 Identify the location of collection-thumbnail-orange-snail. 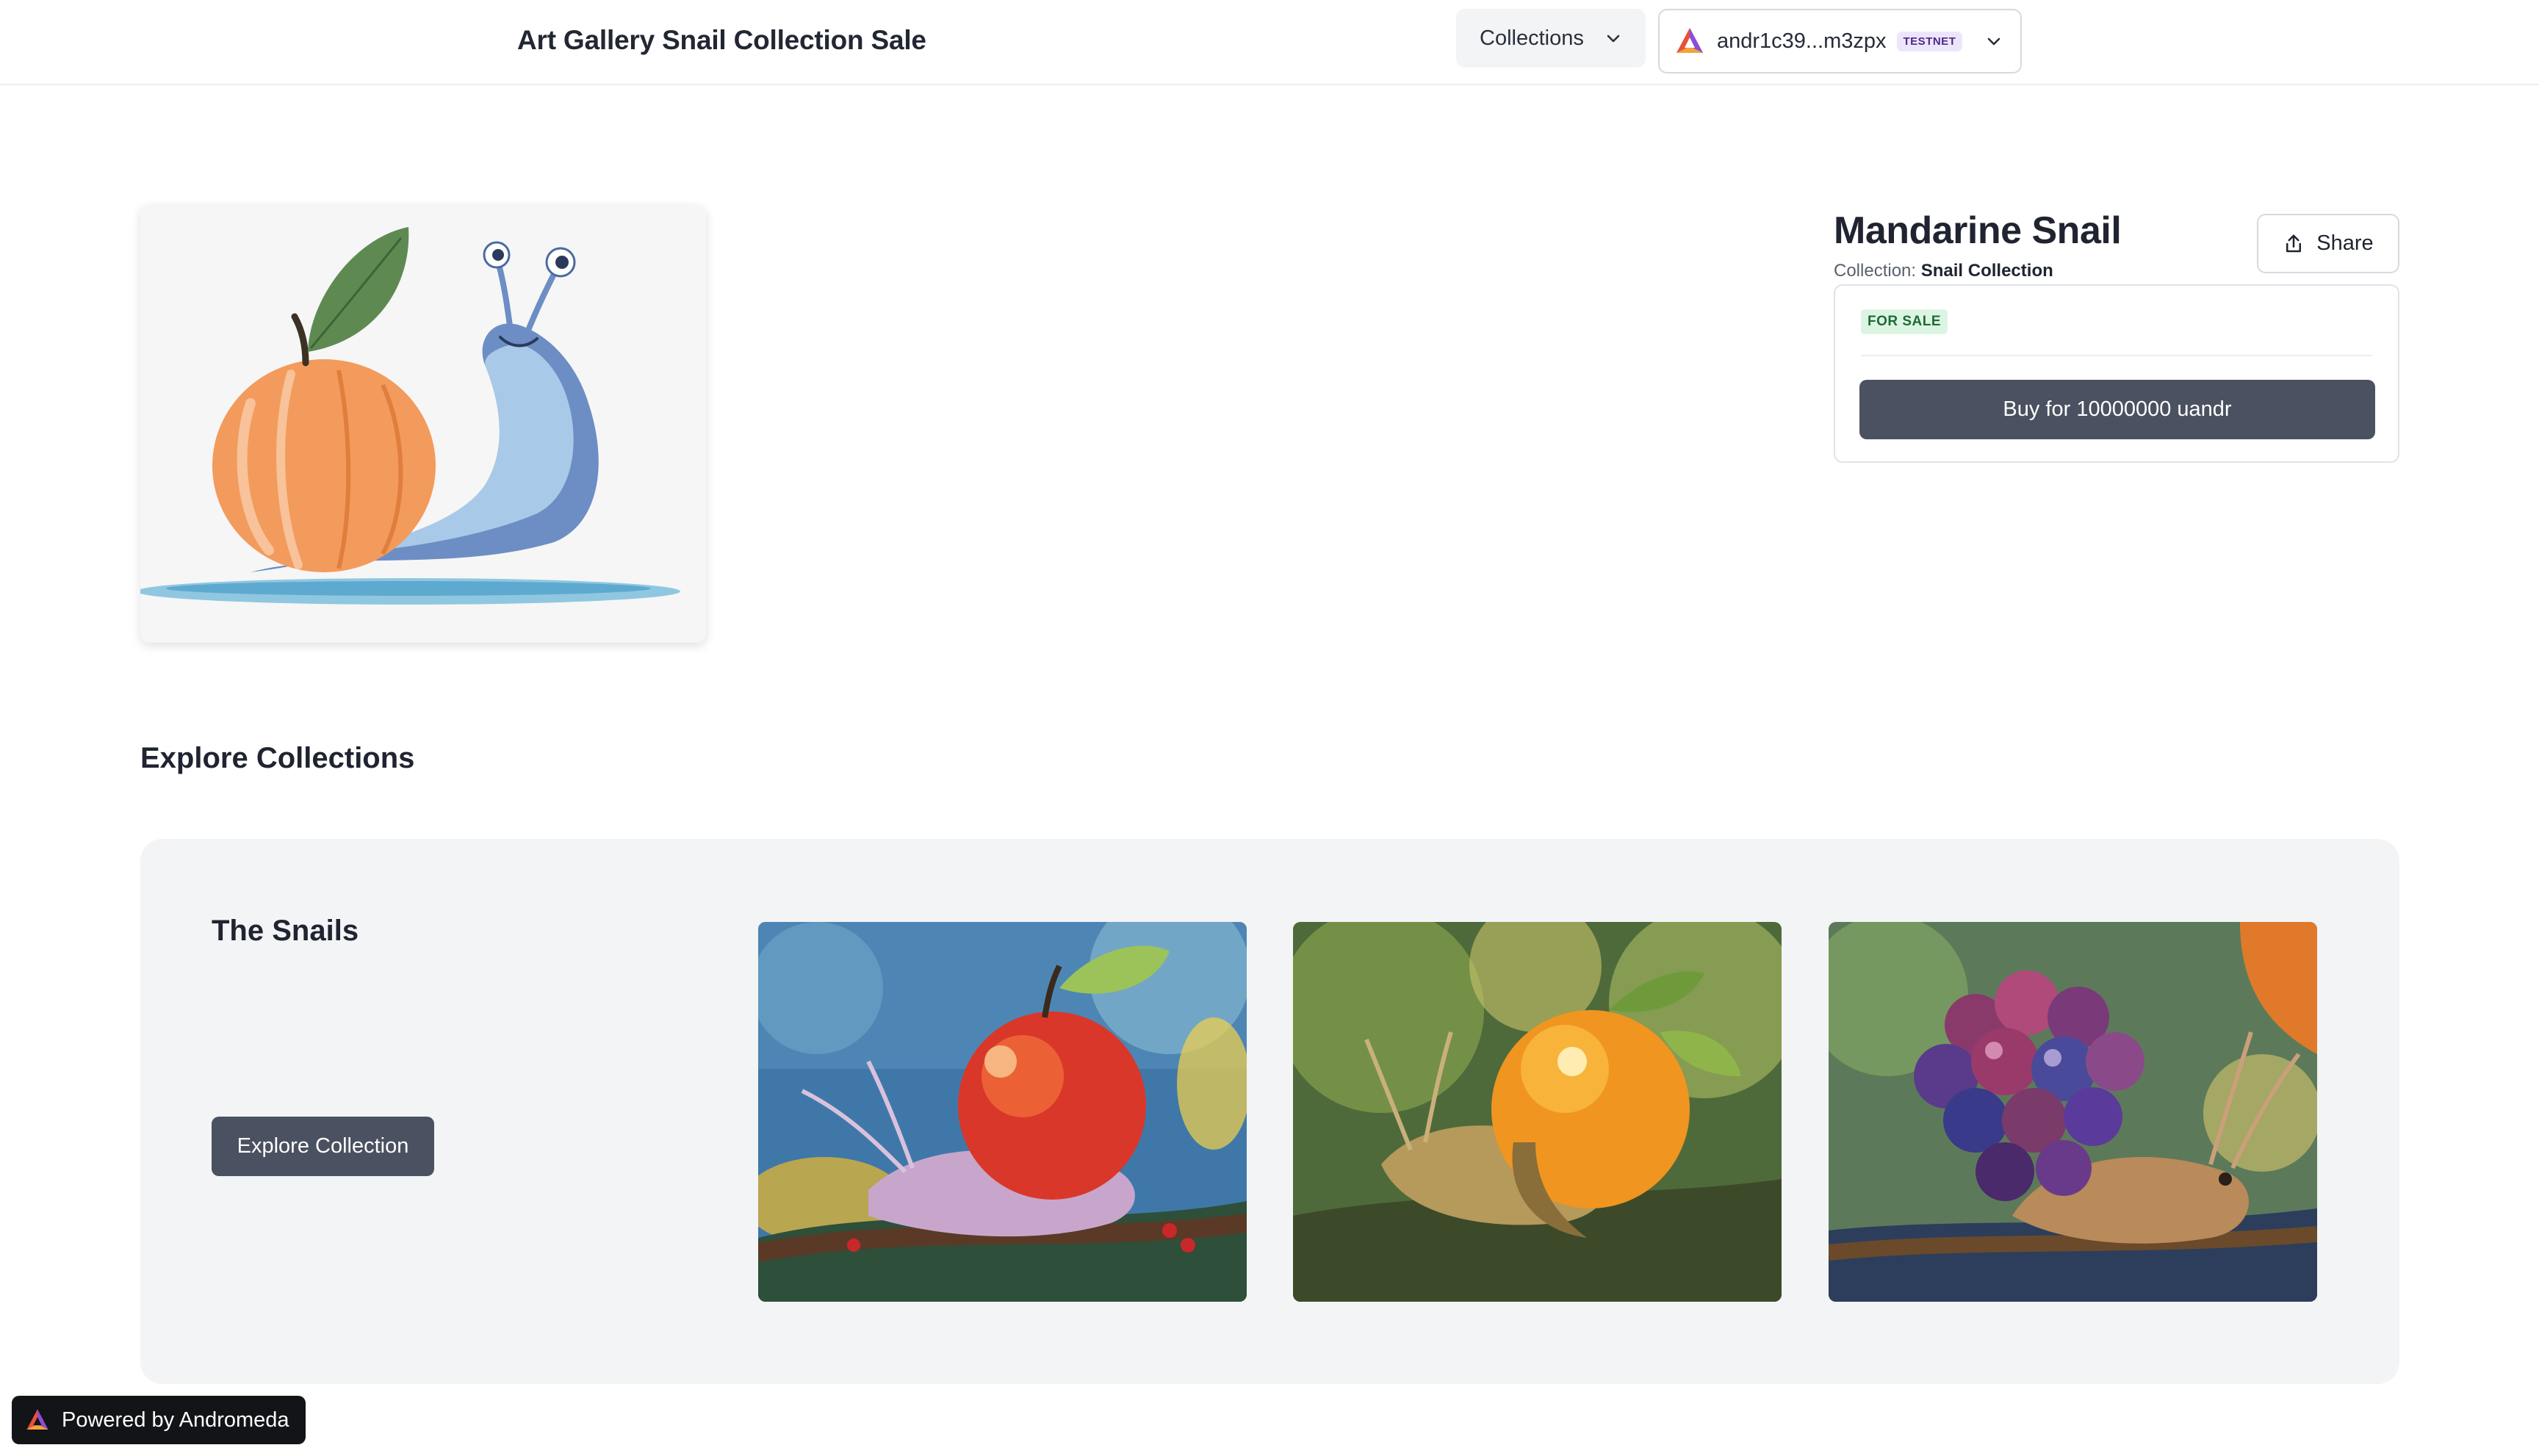
(1537, 1112).